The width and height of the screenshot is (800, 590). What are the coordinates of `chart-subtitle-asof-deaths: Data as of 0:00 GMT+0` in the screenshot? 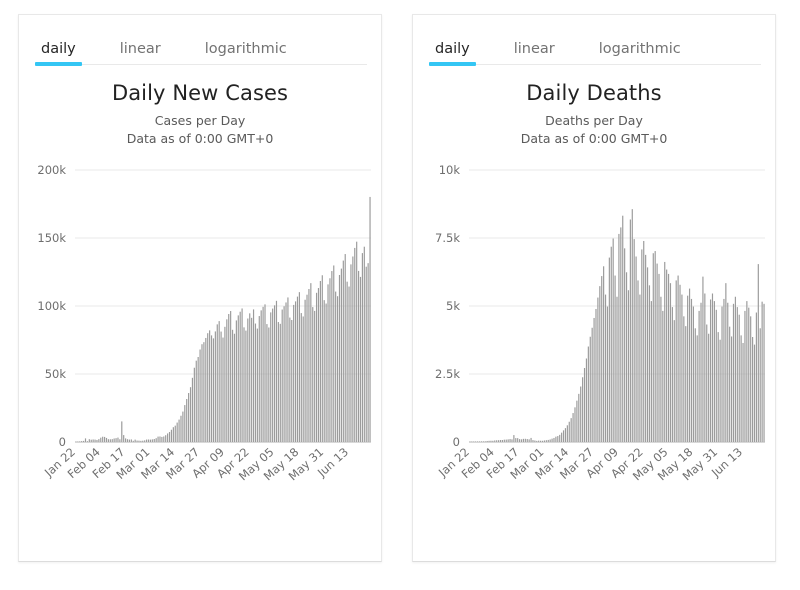 It's located at (594, 139).